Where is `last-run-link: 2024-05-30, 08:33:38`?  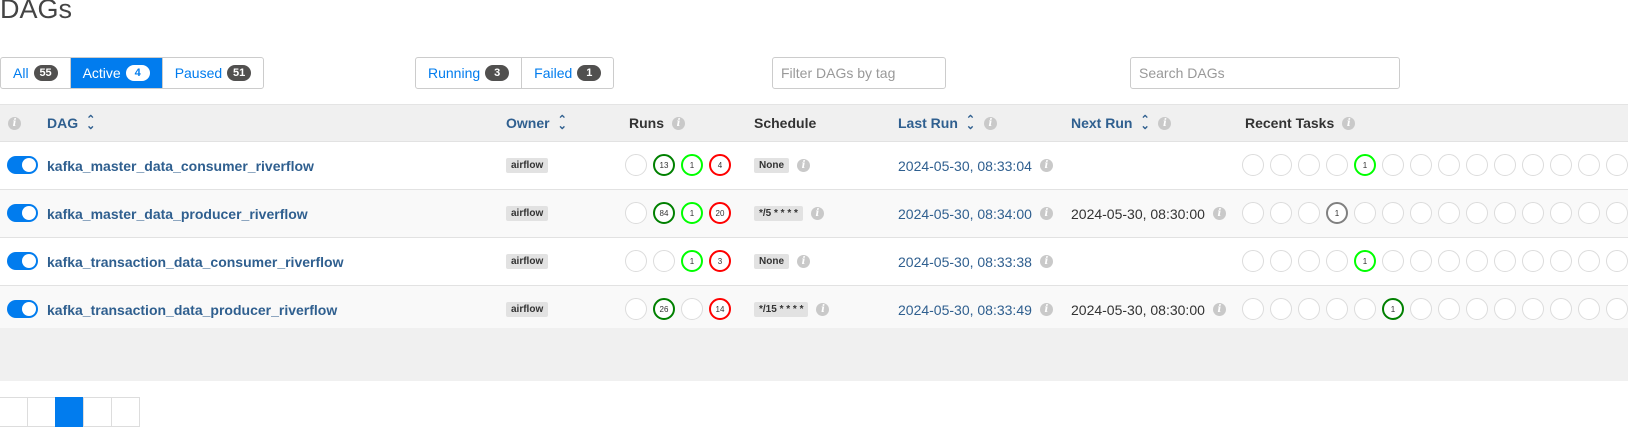
last-run-link: 2024-05-30, 08:33:38 is located at coordinates (965, 262).